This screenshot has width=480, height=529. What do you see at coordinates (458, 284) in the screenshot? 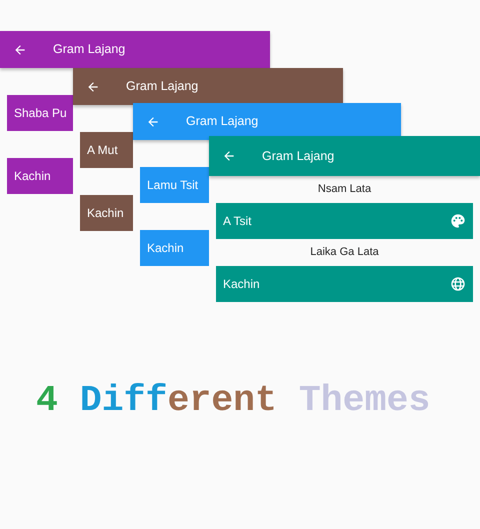
I see `globe-icon` at bounding box center [458, 284].